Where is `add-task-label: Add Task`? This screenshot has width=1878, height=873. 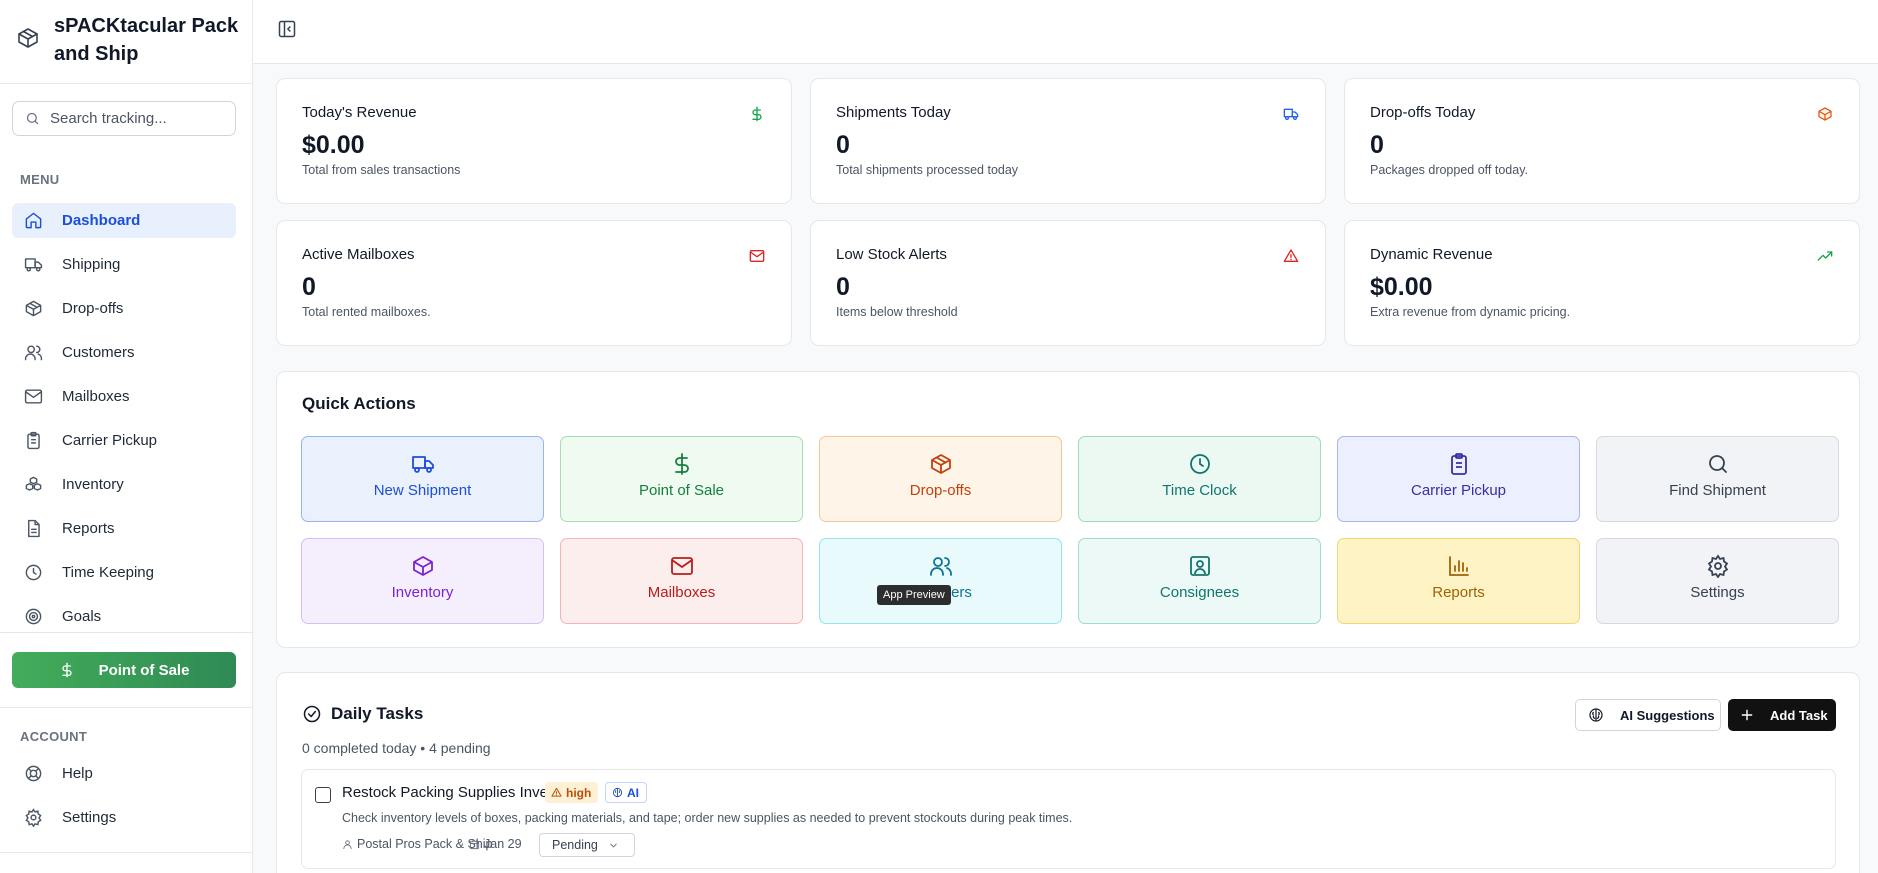
add-task-label: Add Task is located at coordinates (1799, 715).